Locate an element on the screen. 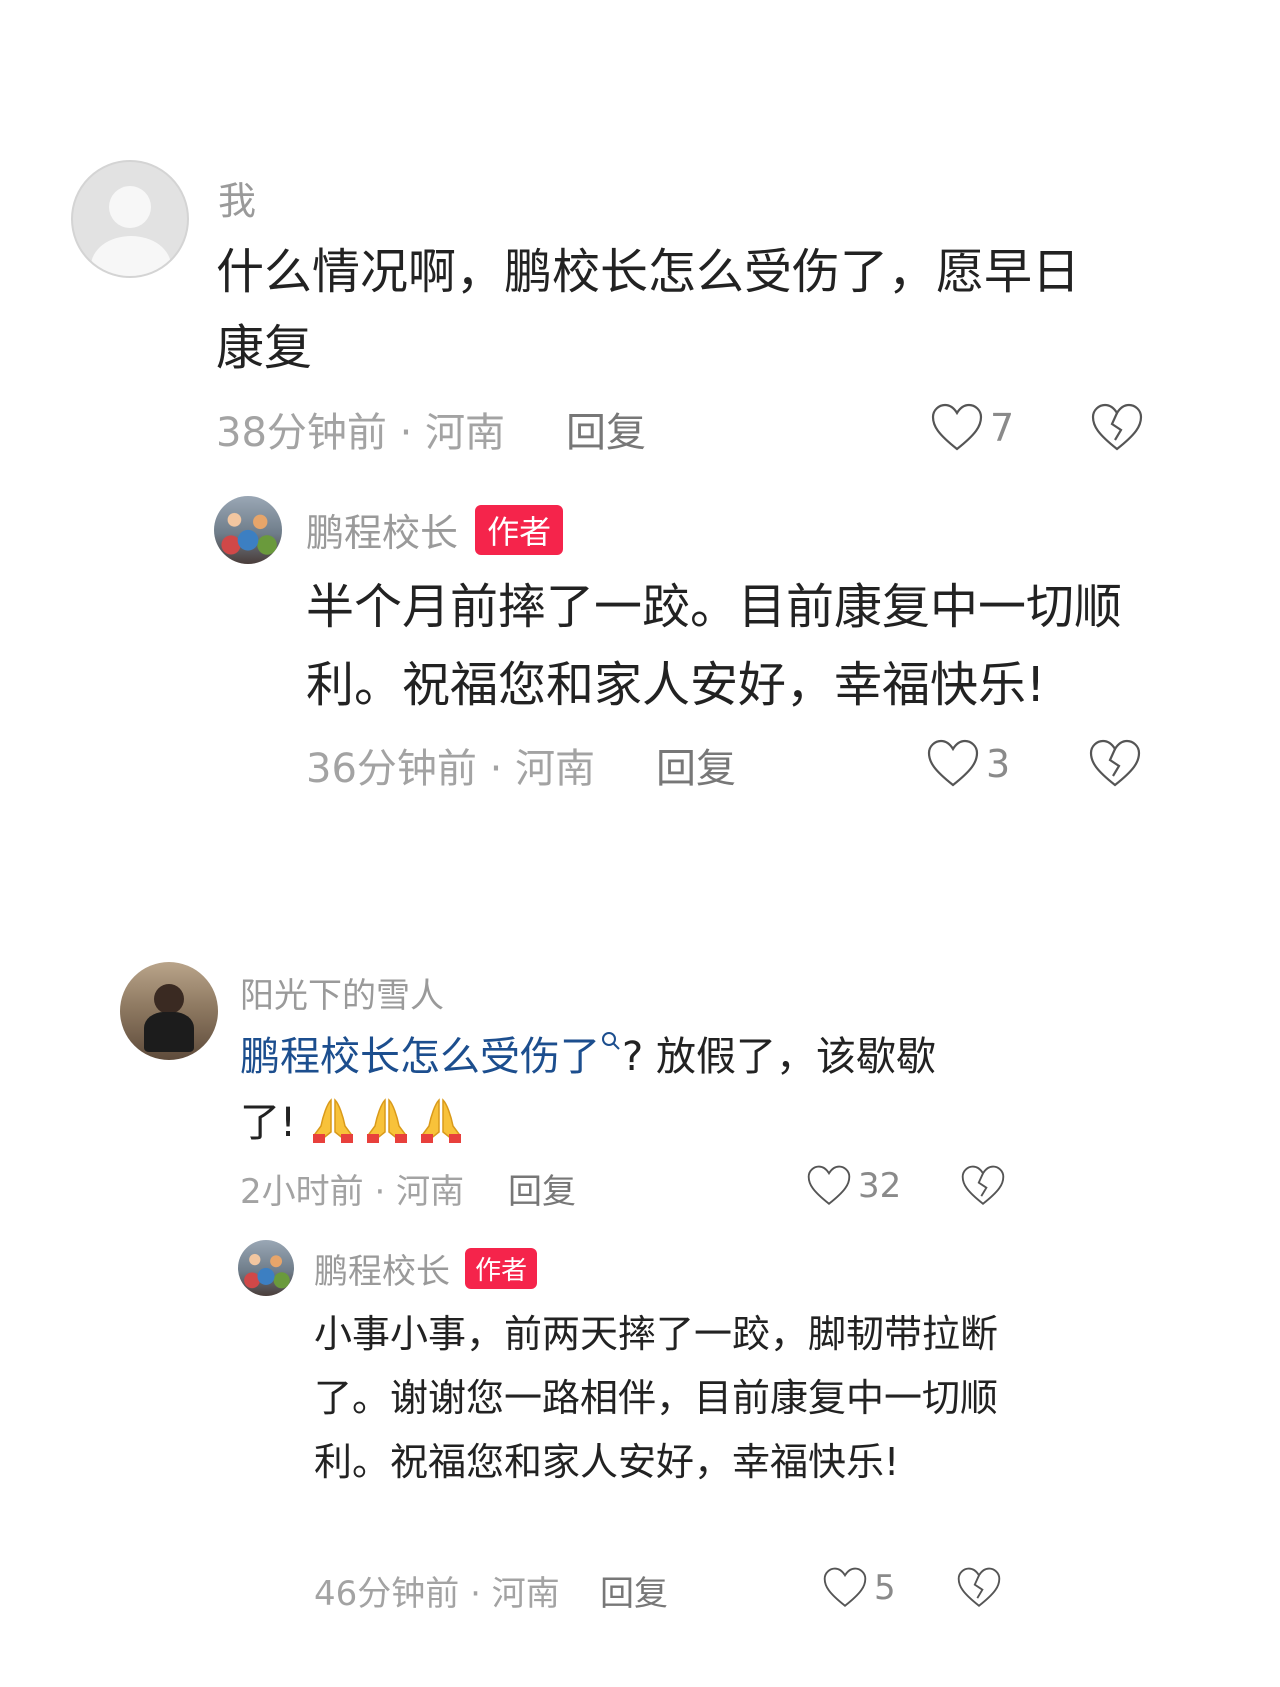 This screenshot has width=1280, height=1687. search-link: 鹏程校长怎么受伤了 is located at coordinates (420, 1057).